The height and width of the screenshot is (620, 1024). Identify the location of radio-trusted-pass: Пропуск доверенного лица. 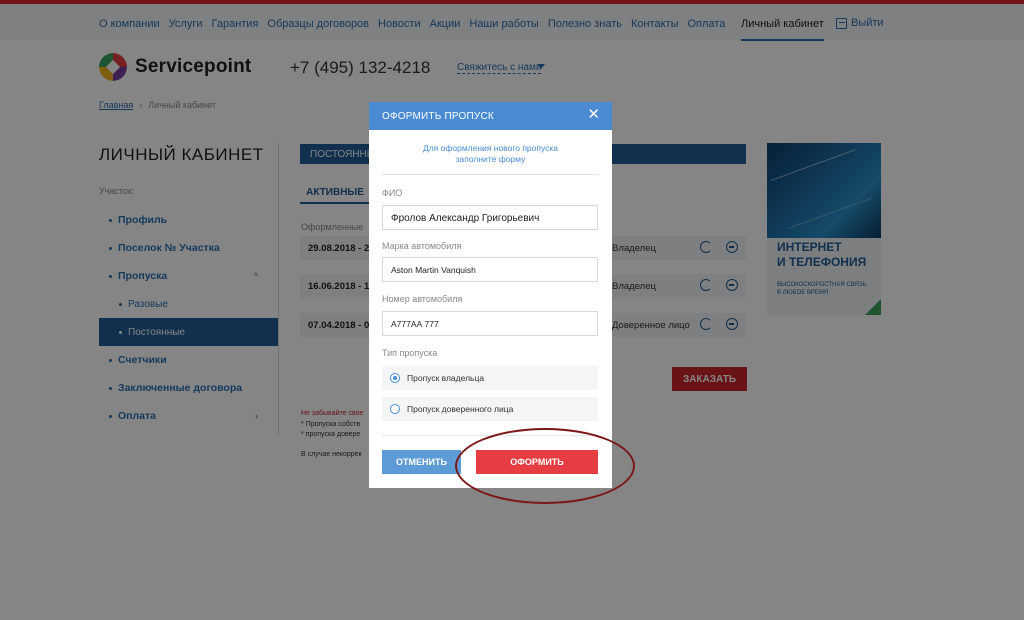
(490, 409).